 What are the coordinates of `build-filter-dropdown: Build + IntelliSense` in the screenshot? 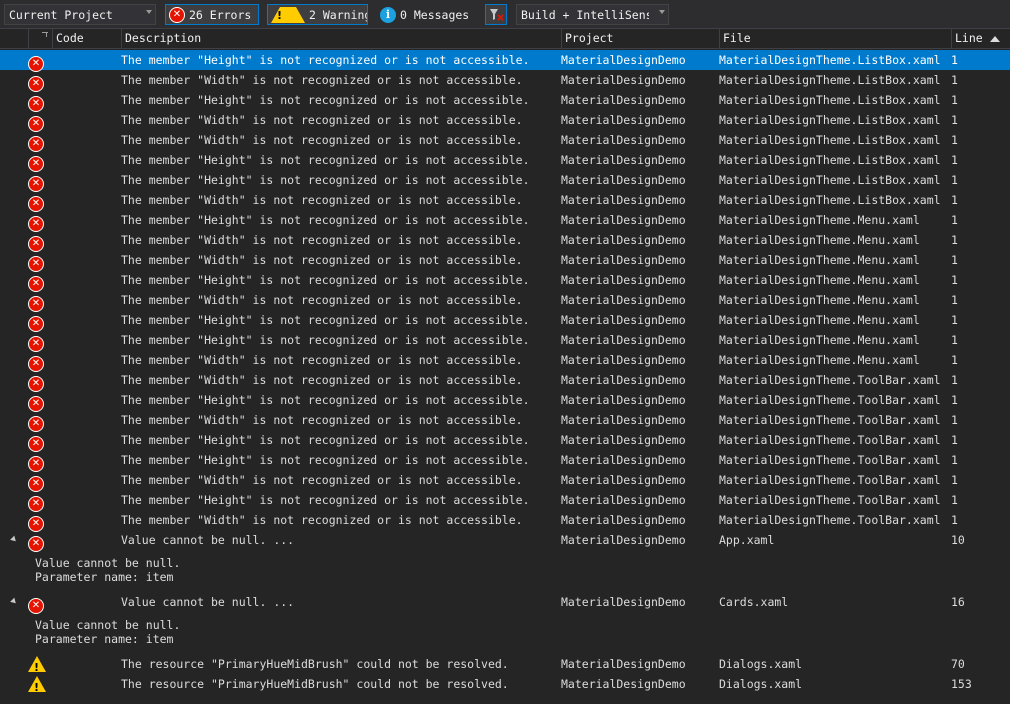 It's located at (592, 14).